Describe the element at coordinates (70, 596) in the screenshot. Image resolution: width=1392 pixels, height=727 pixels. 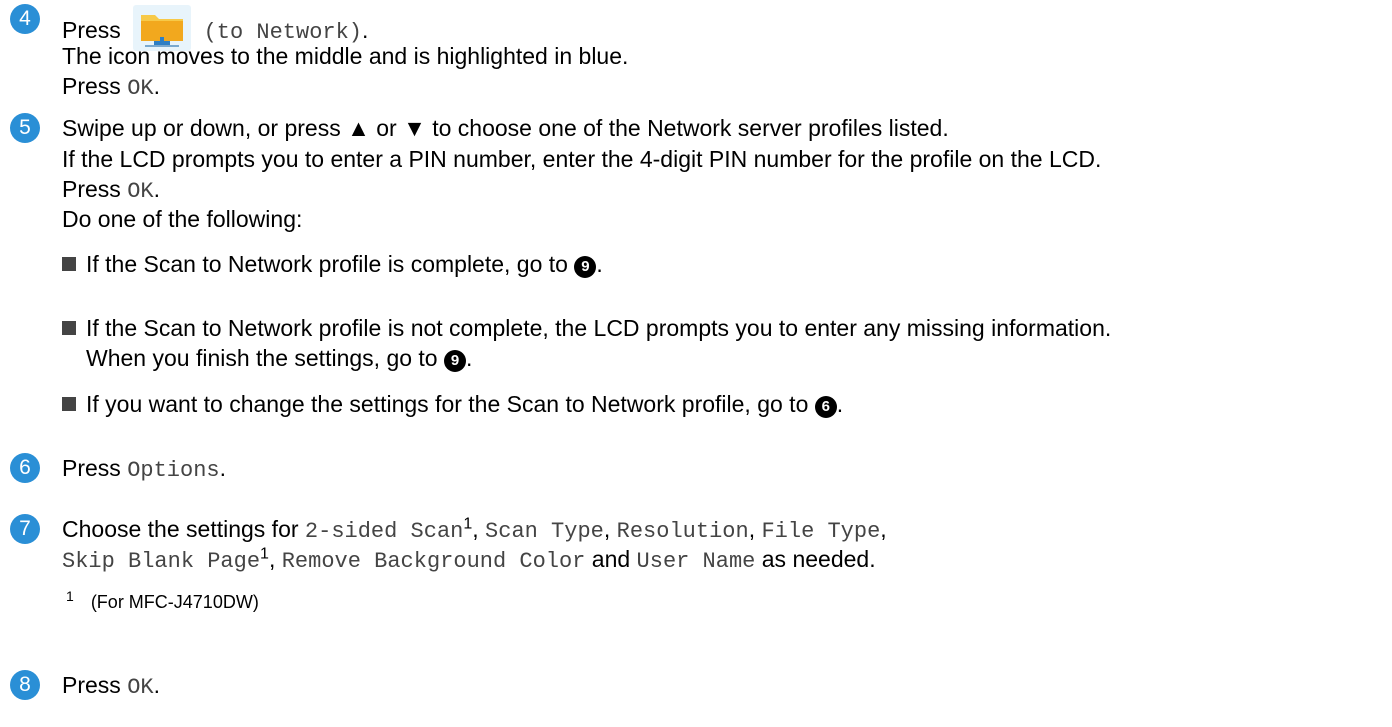
I see `footnote-number: 1` at that location.